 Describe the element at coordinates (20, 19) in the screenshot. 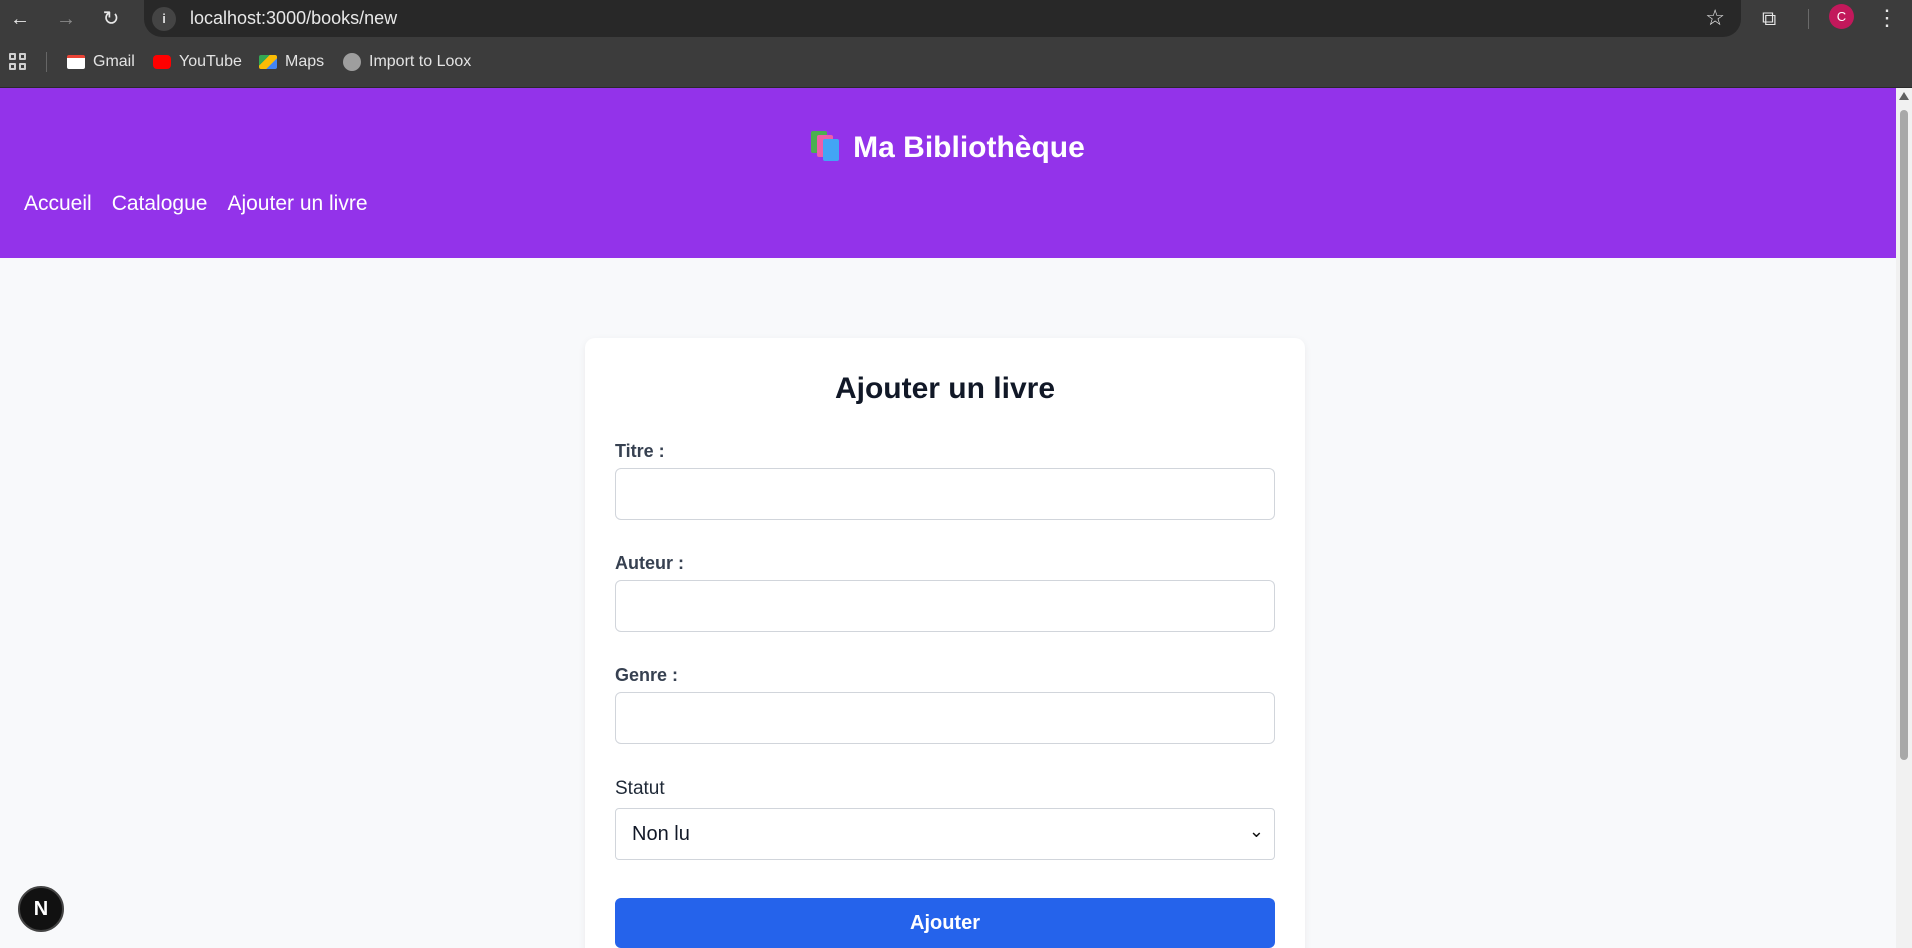

I see `back-icon: ←` at that location.